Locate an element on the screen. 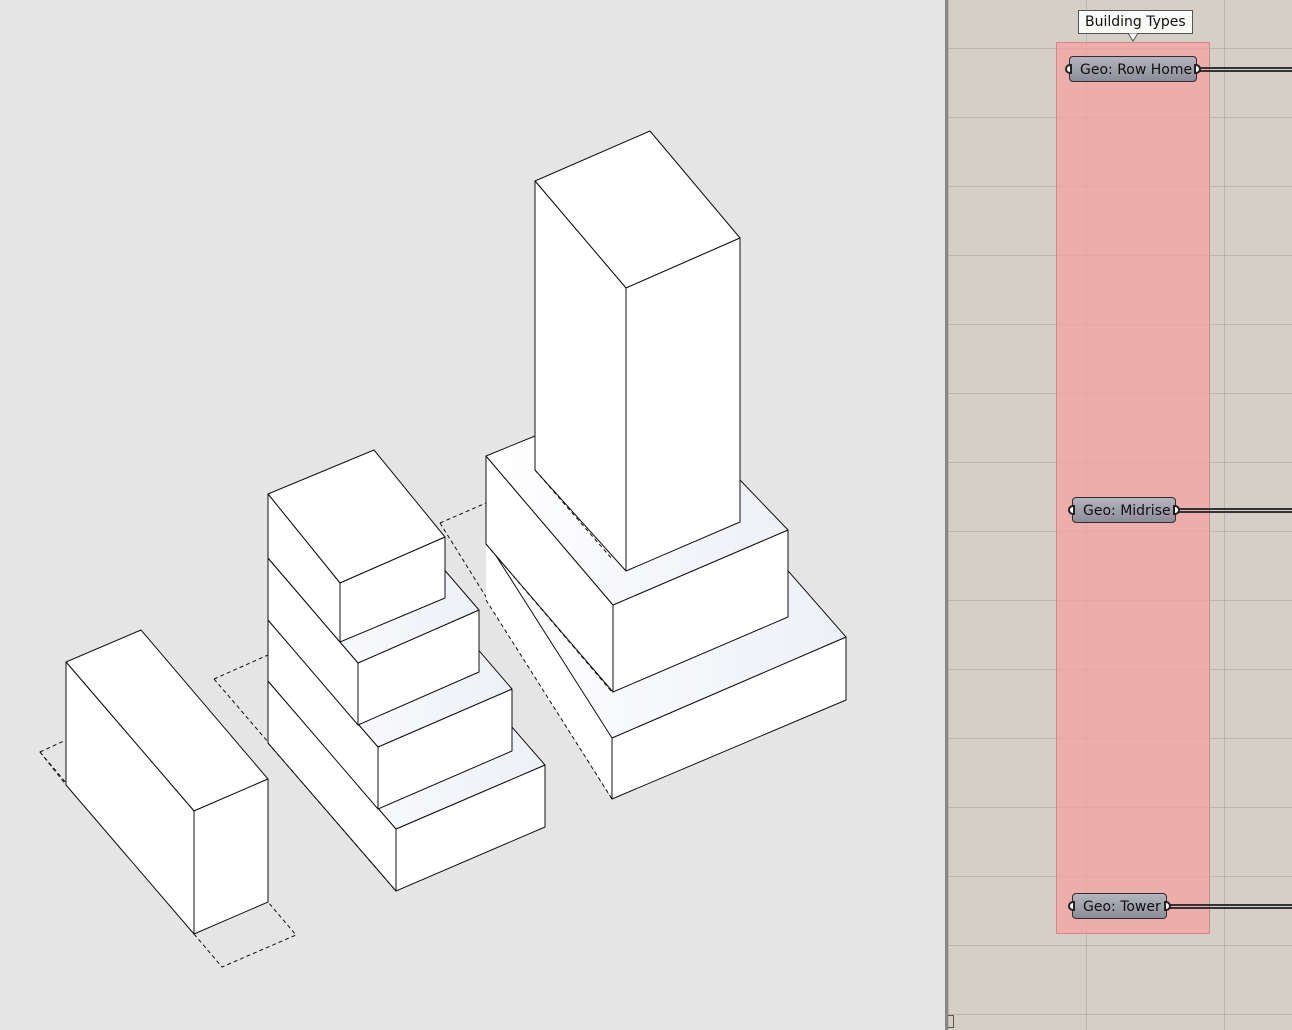 The width and height of the screenshot is (1292, 1030). node-label: Geo: Tower is located at coordinates (1122, 907).